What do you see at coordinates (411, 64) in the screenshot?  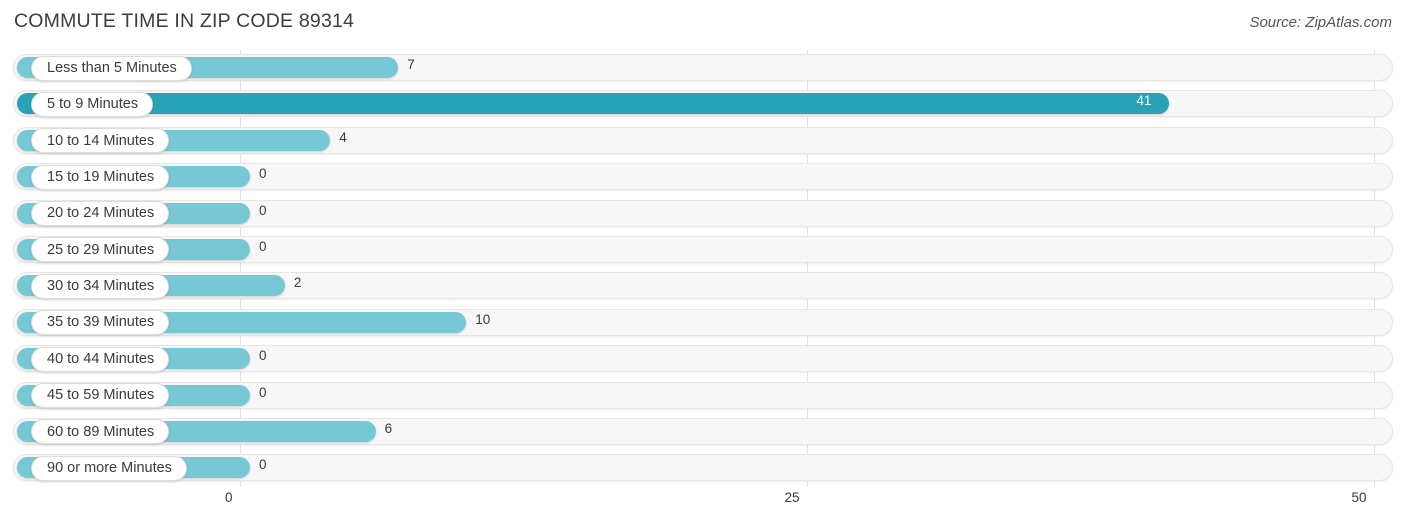 I see `bar-value-label: 7` at bounding box center [411, 64].